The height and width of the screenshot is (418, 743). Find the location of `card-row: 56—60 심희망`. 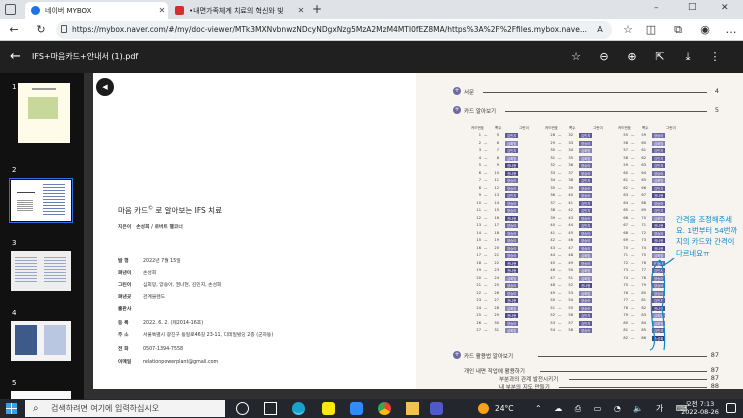

card-row: 56—60 심희망 is located at coordinates (647, 143).